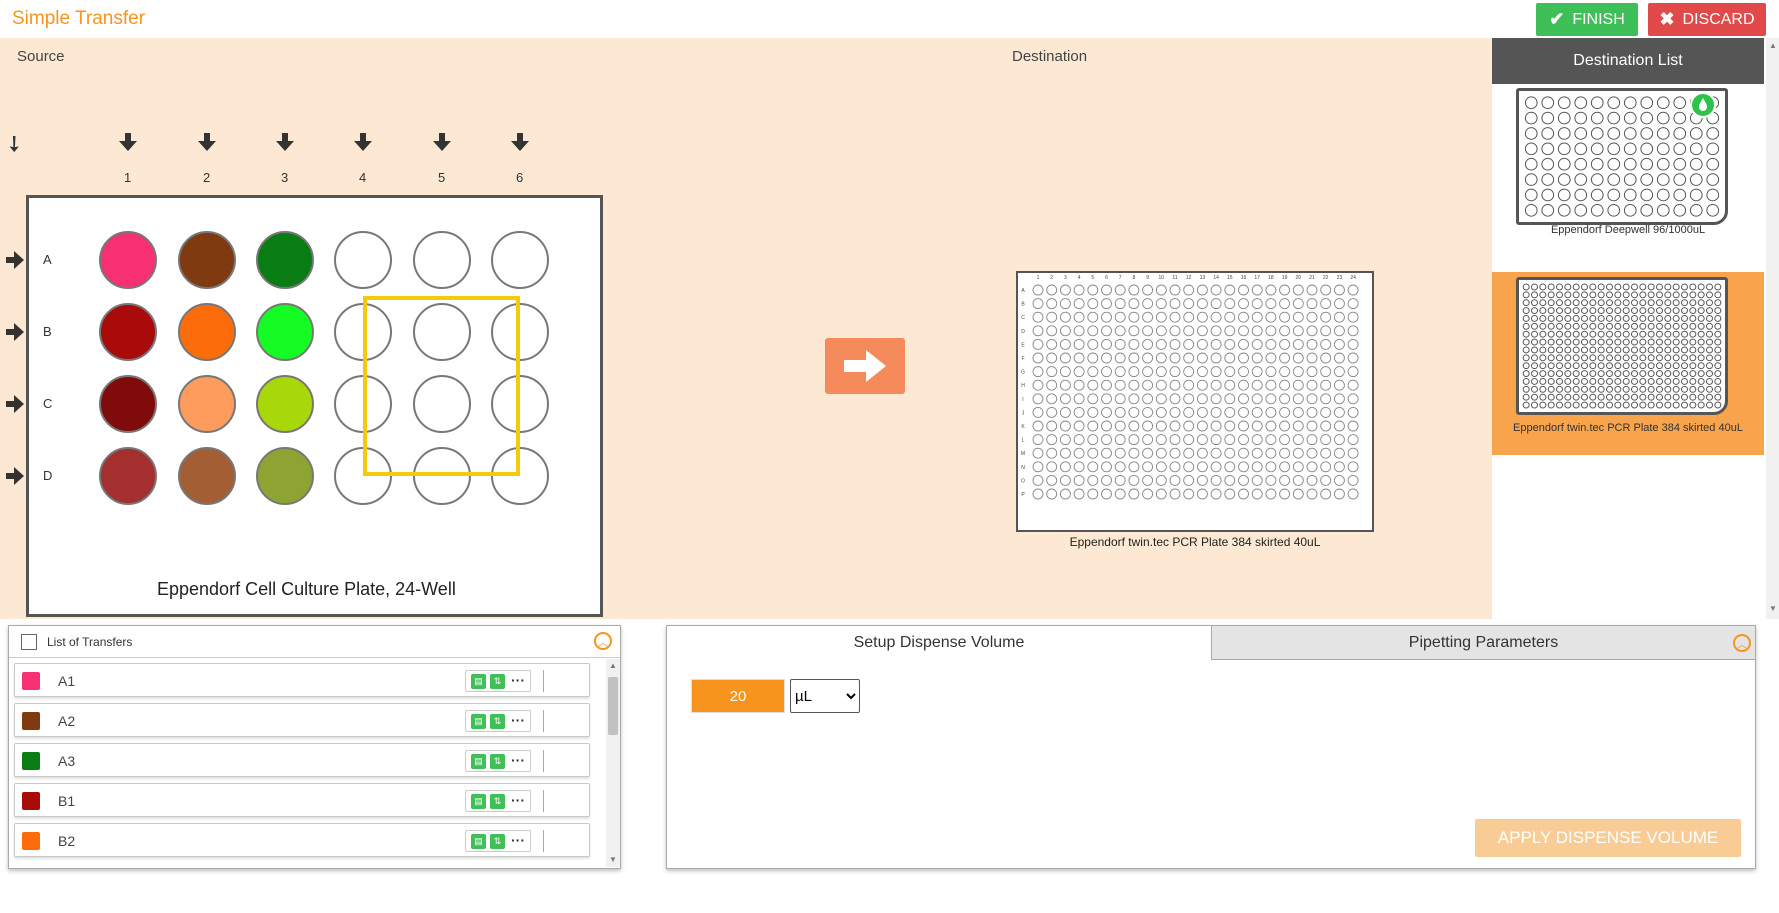 The image size is (1779, 913). Describe the element at coordinates (207, 404) in the screenshot. I see `well-C2` at that location.